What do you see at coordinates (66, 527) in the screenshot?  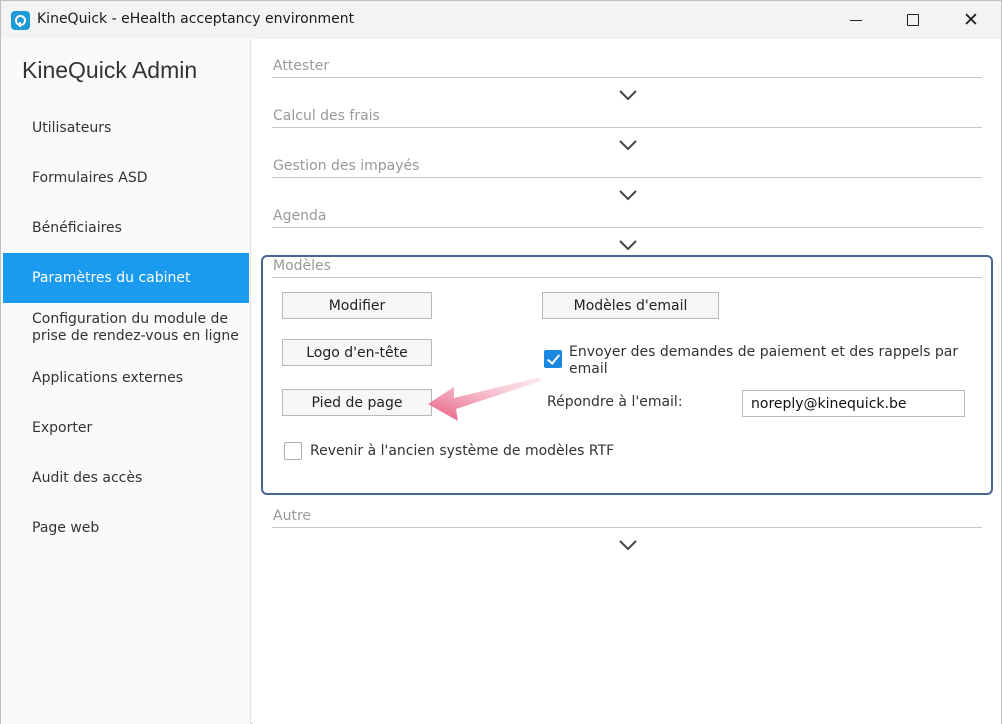 I see `sidebar-item-label: Page web` at bounding box center [66, 527].